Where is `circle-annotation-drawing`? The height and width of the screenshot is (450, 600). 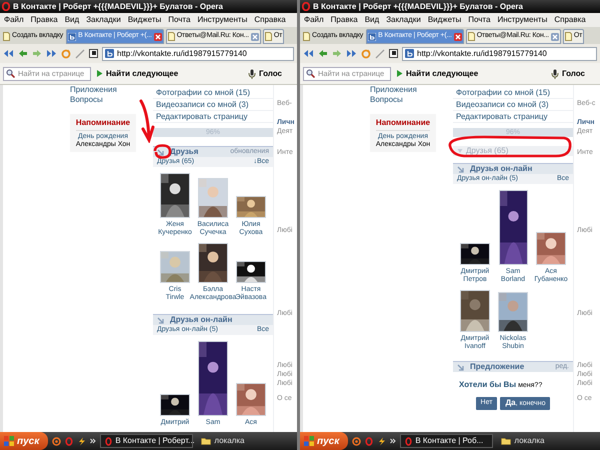
circle-annotation-drawing is located at coordinates (162, 151).